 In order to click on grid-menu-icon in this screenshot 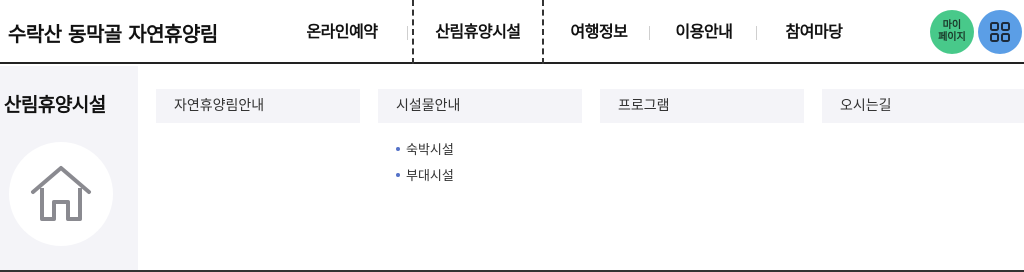, I will do `click(1000, 32)`.